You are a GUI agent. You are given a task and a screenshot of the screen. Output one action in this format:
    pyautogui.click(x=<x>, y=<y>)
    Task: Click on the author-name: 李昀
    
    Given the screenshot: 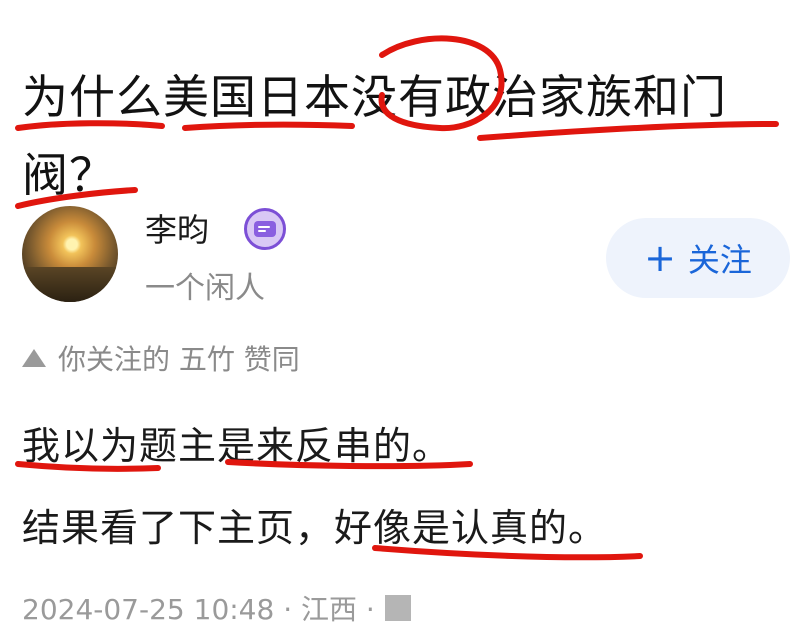 What is the action you would take?
    pyautogui.click(x=177, y=228)
    